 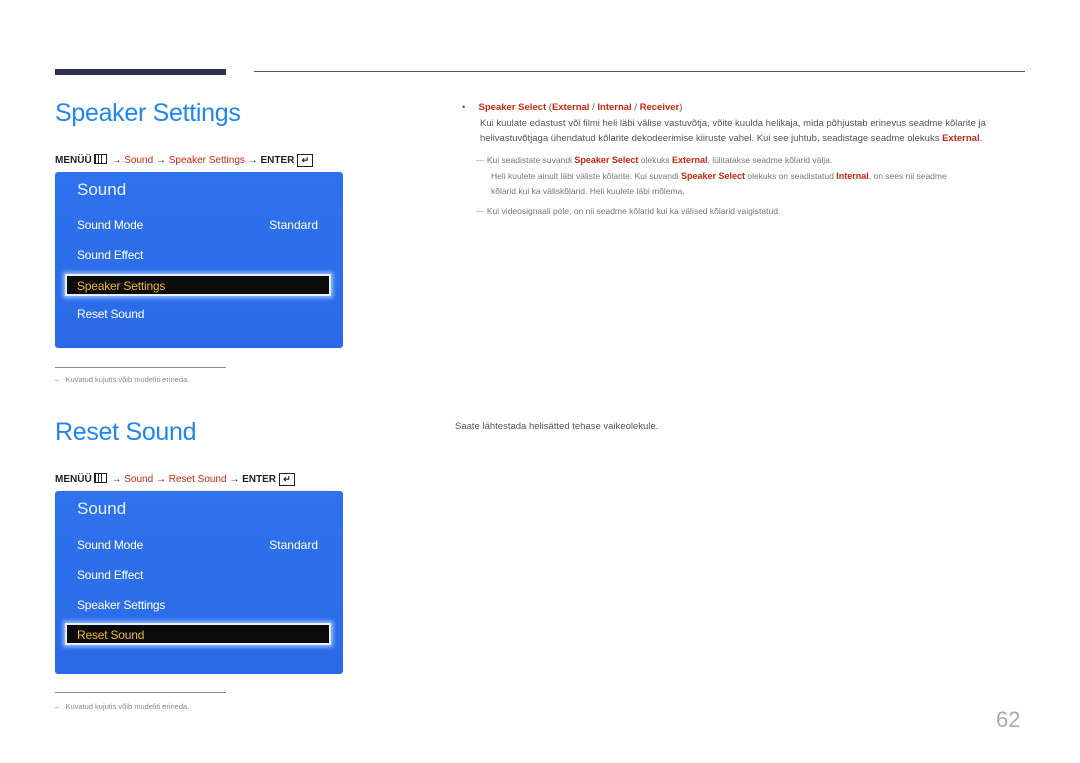 What do you see at coordinates (110, 314) in the screenshot?
I see `osd-item-reset-sound: Reset Sound` at bounding box center [110, 314].